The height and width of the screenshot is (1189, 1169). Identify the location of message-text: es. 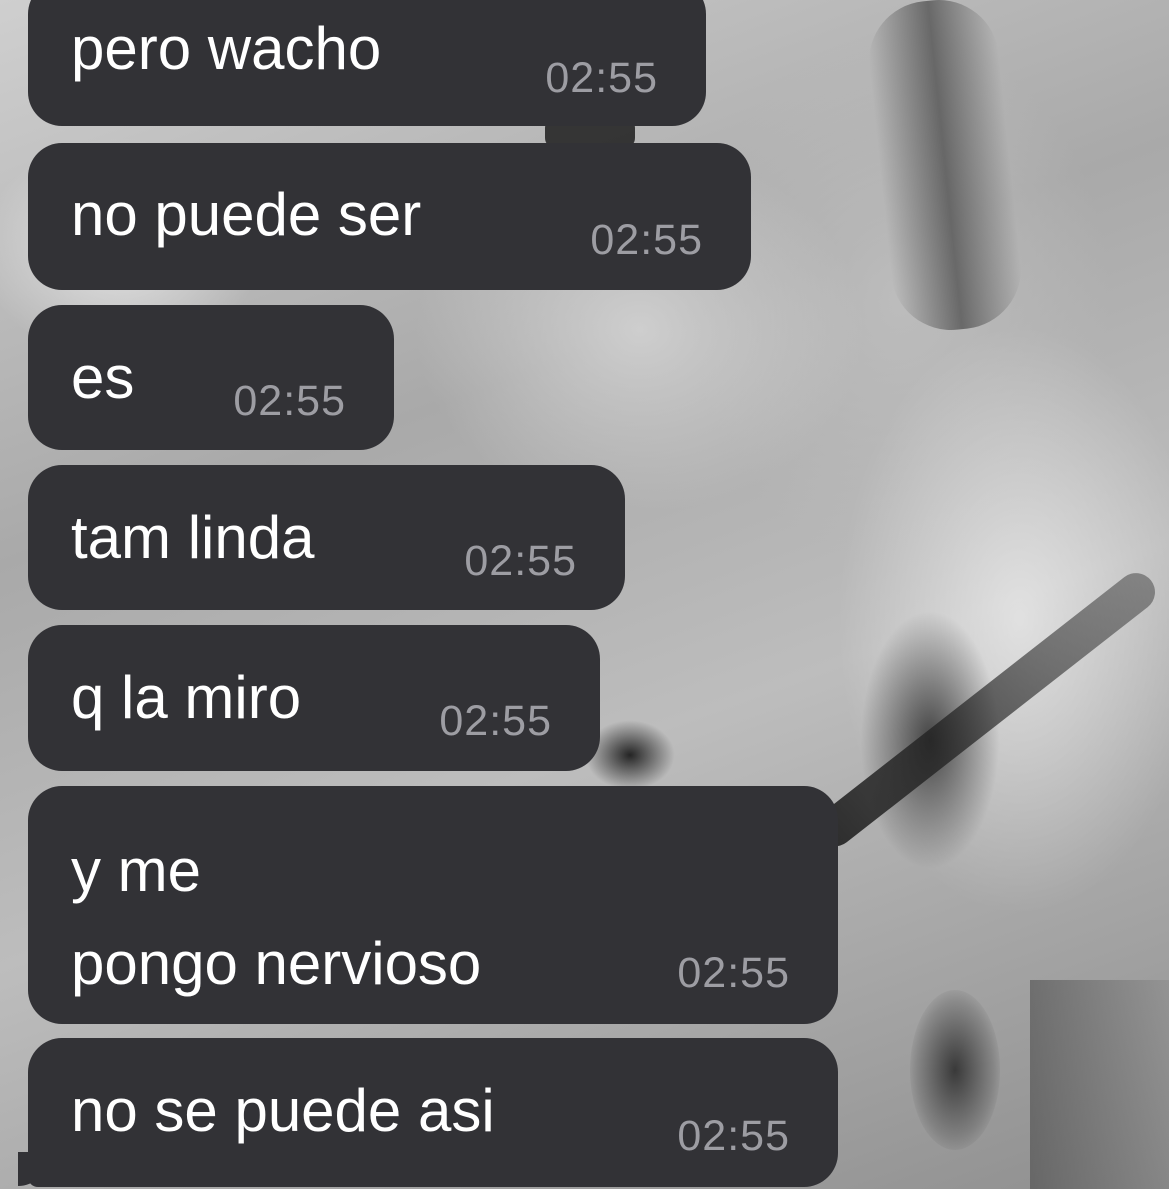
(103, 377).